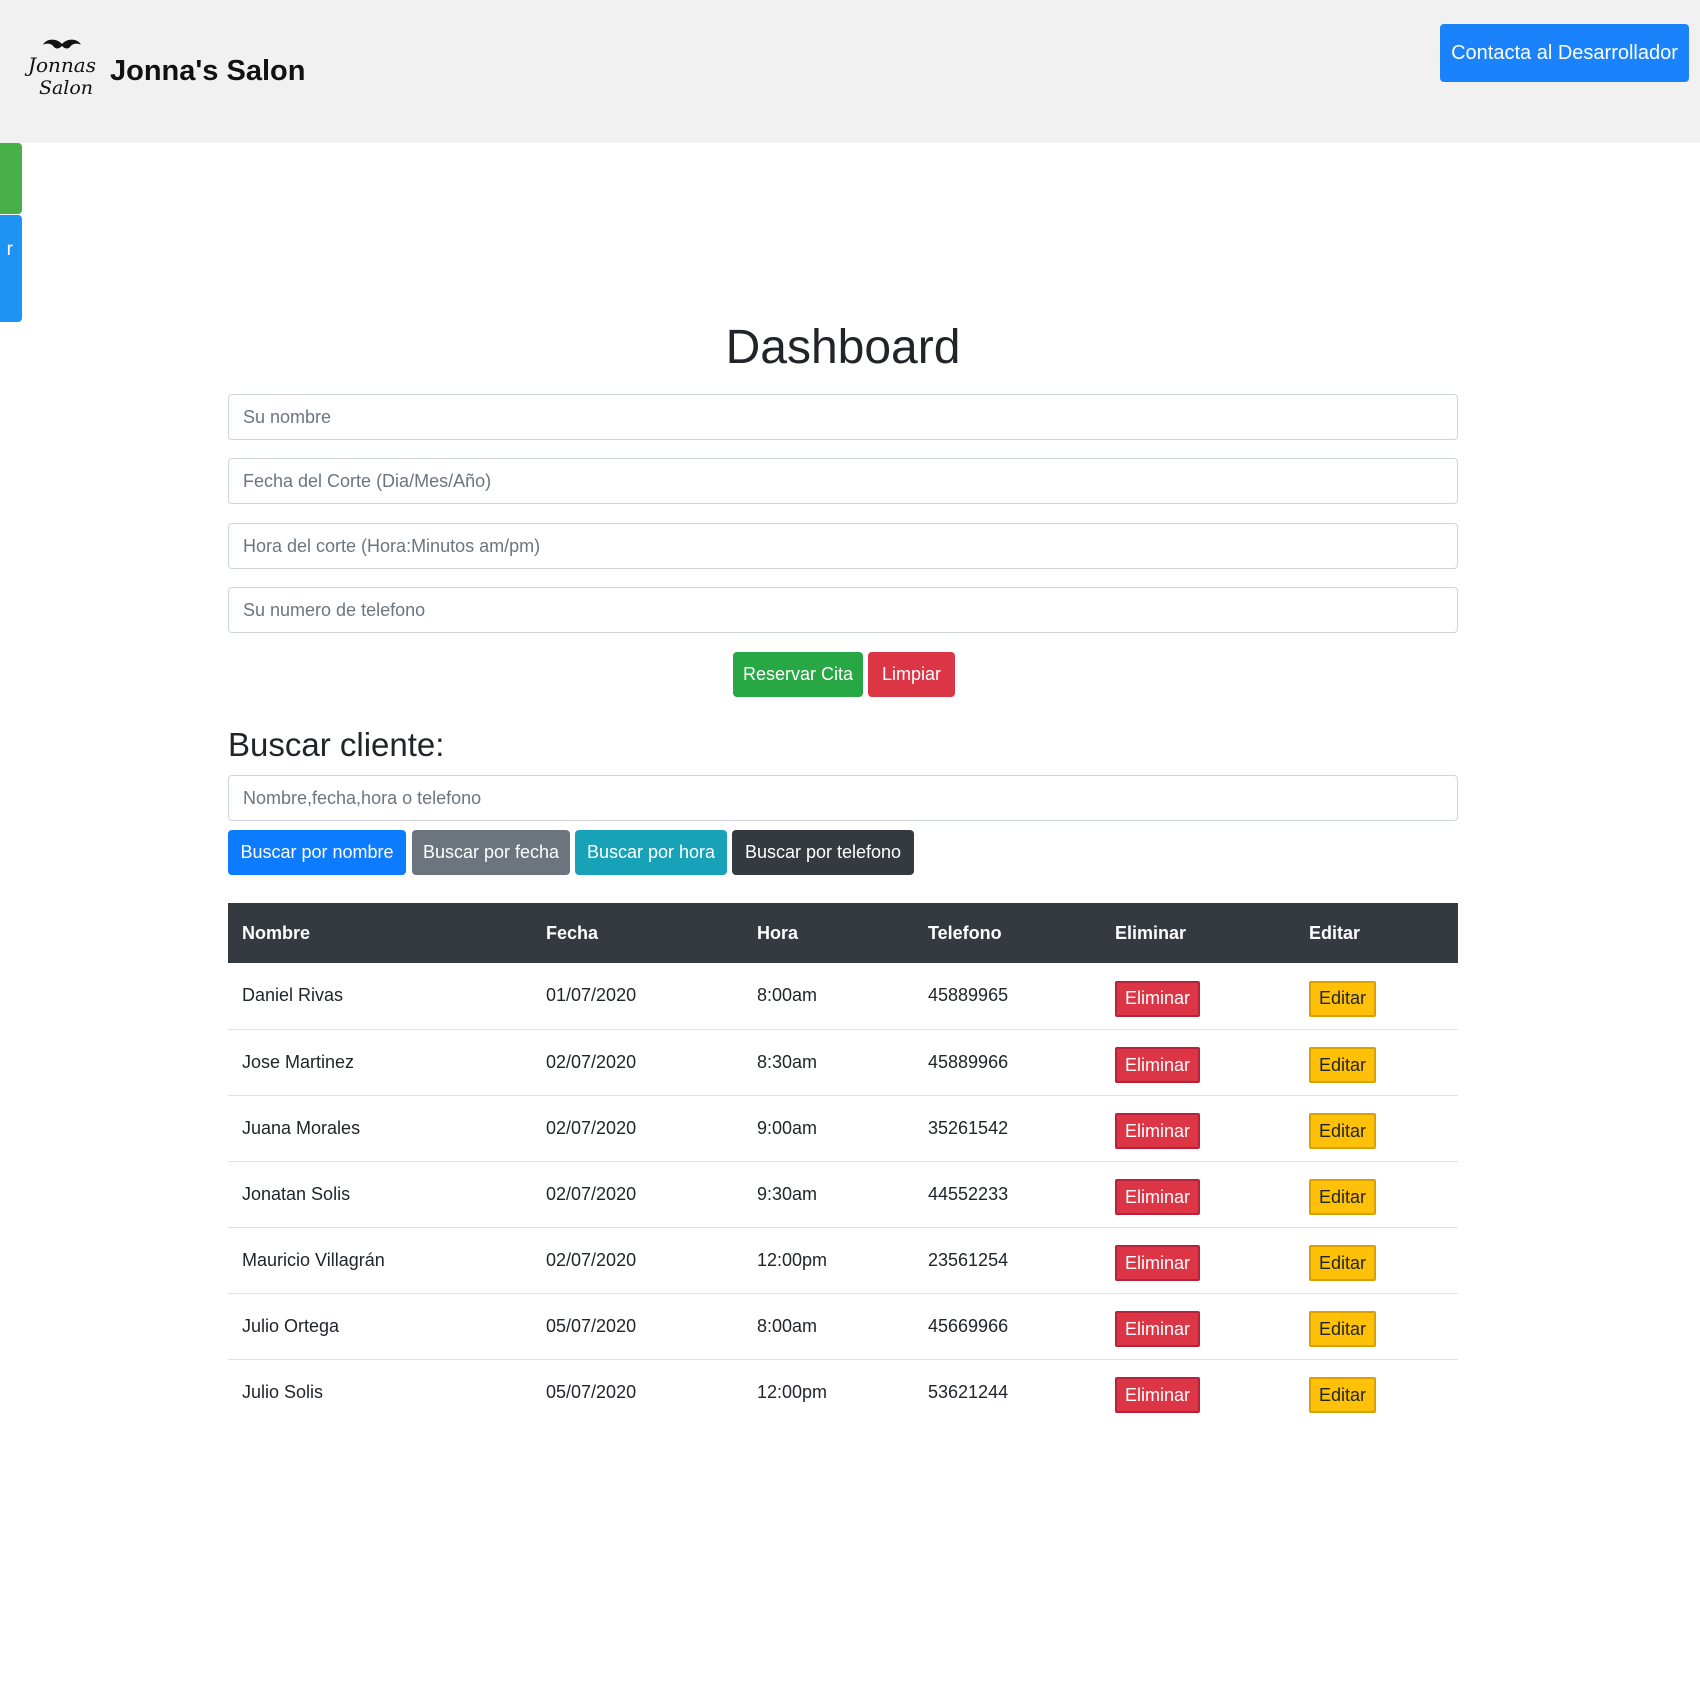 The image size is (1700, 1700). What do you see at coordinates (911, 674) in the screenshot?
I see `clear-button: Limpiar` at bounding box center [911, 674].